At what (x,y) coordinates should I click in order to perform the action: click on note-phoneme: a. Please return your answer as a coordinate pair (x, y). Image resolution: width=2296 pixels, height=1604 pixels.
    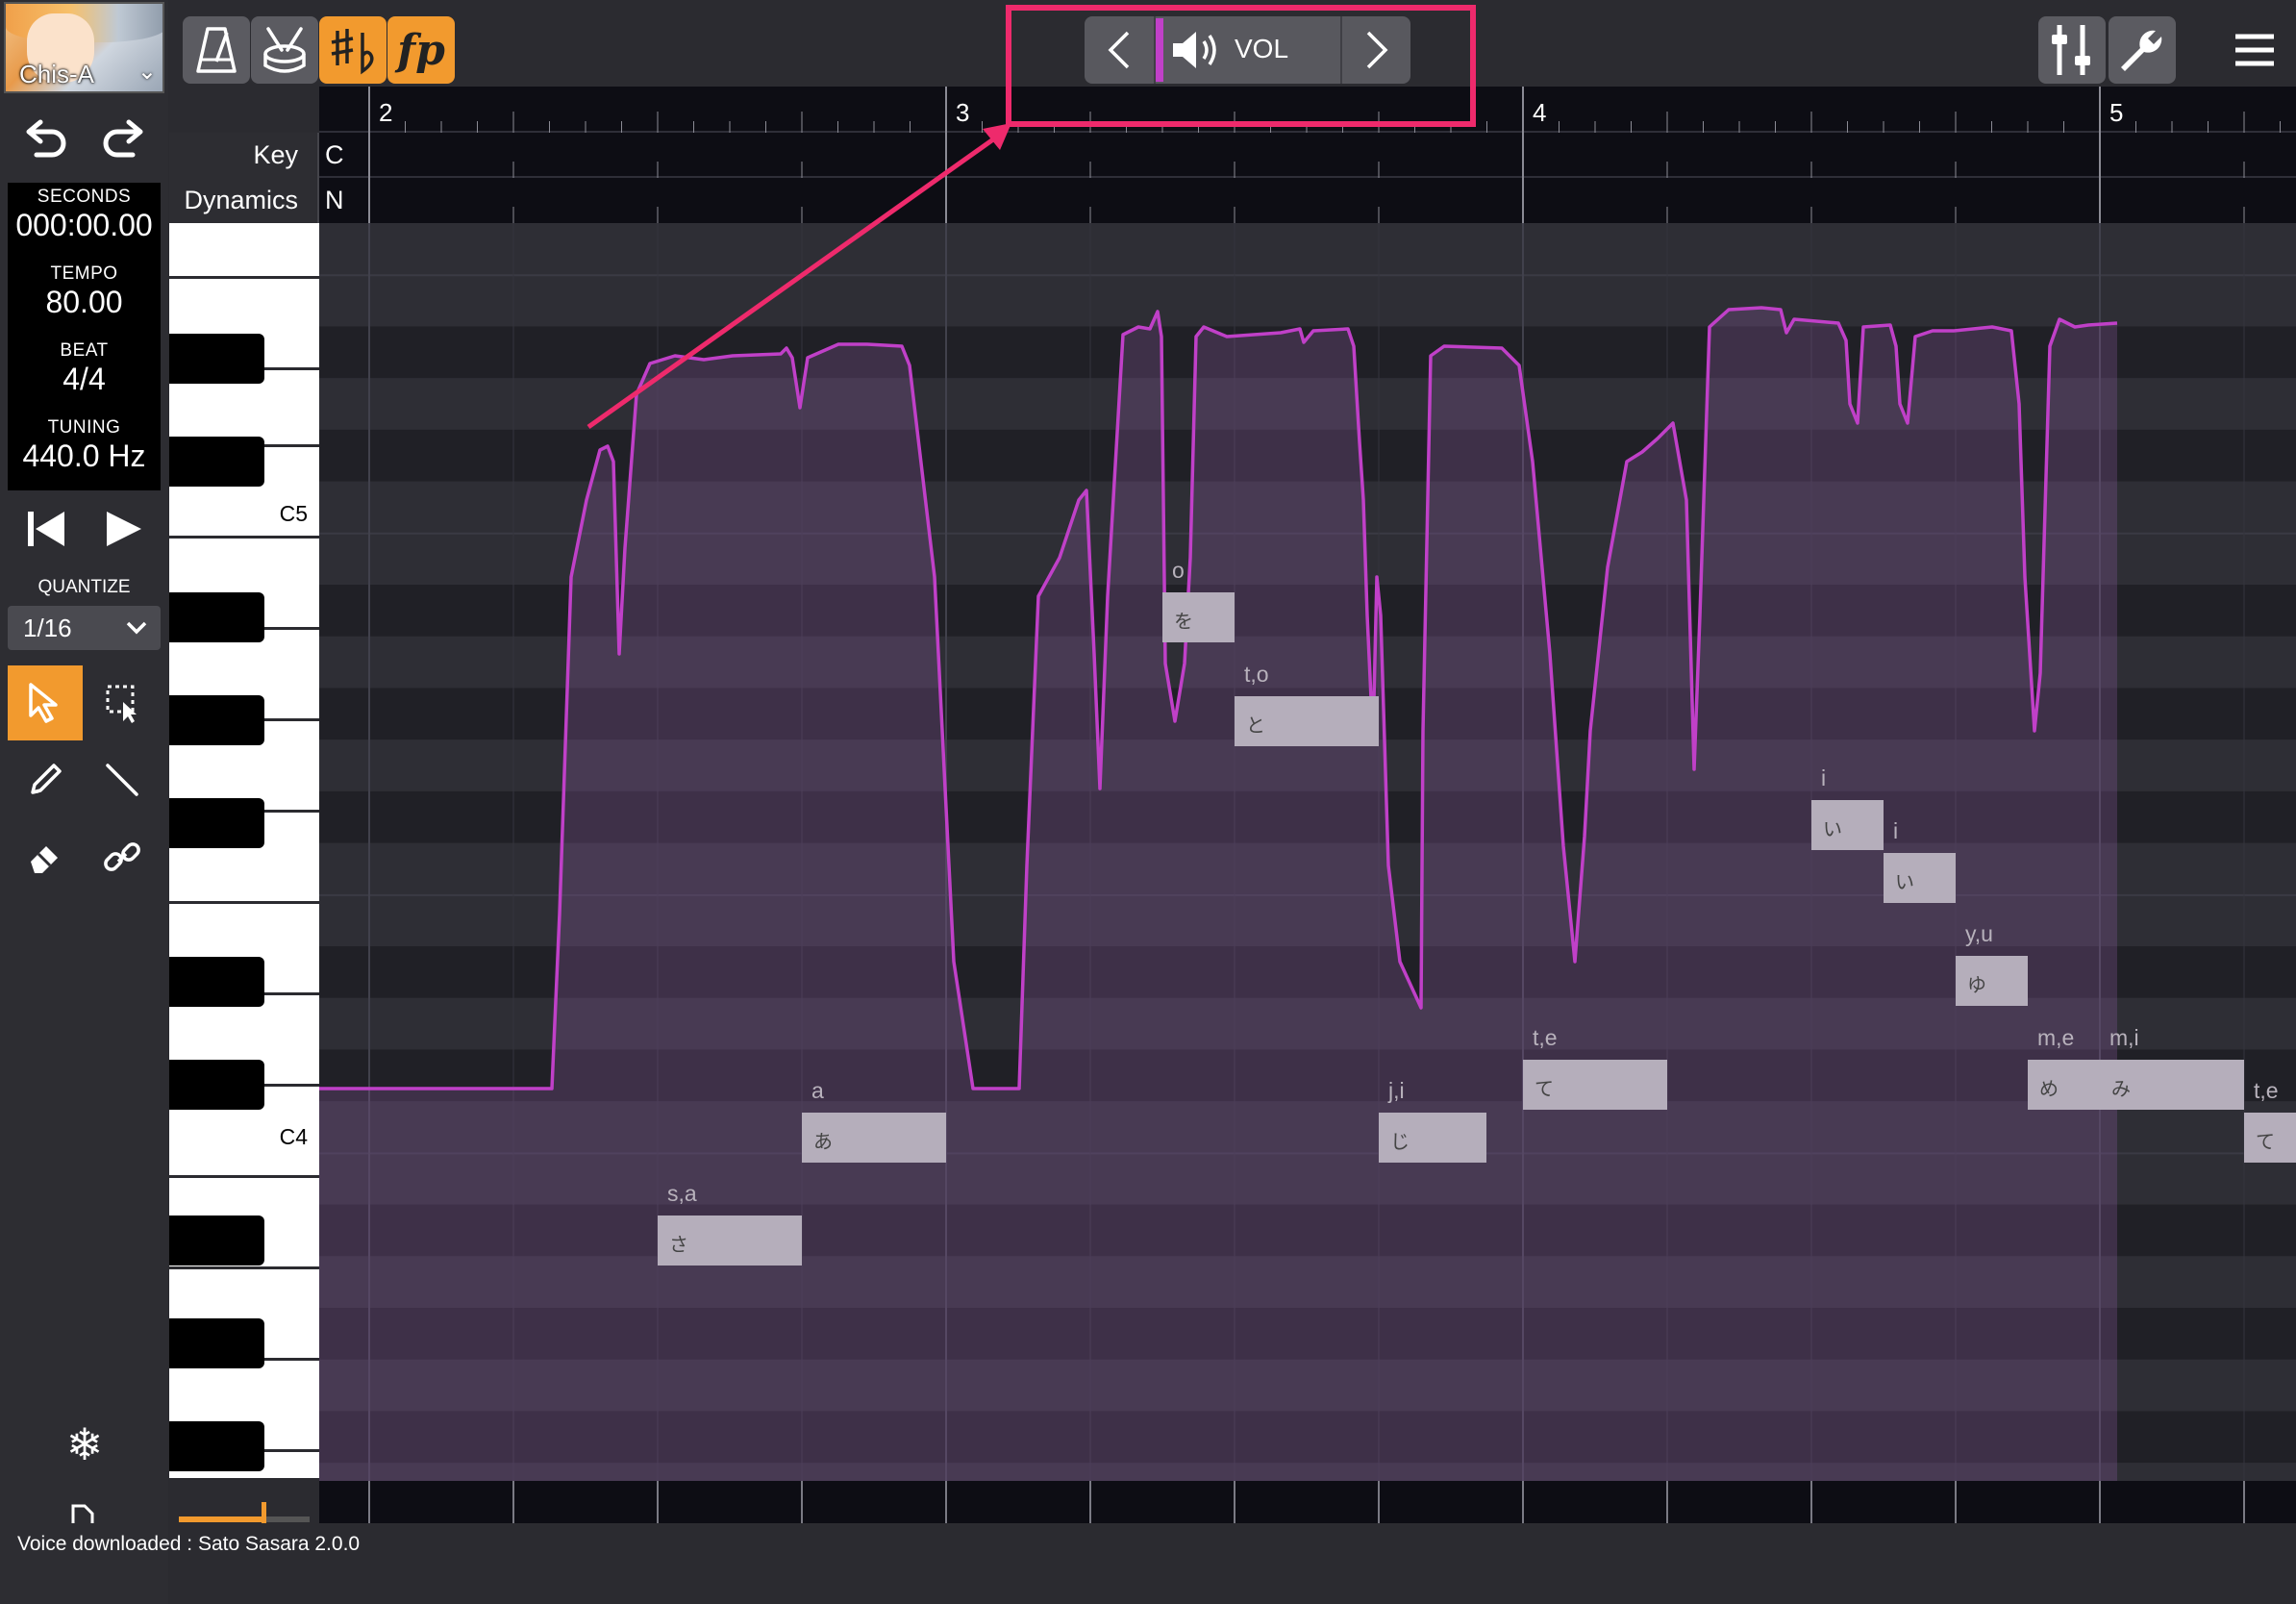
    Looking at the image, I should click on (817, 1090).